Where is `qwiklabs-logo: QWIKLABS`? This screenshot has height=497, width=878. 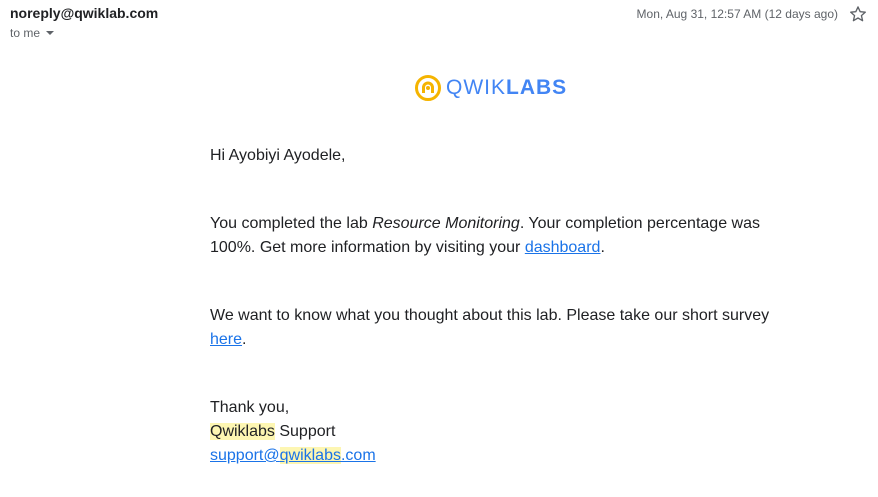 qwiklabs-logo: QWIKLABS is located at coordinates (490, 88).